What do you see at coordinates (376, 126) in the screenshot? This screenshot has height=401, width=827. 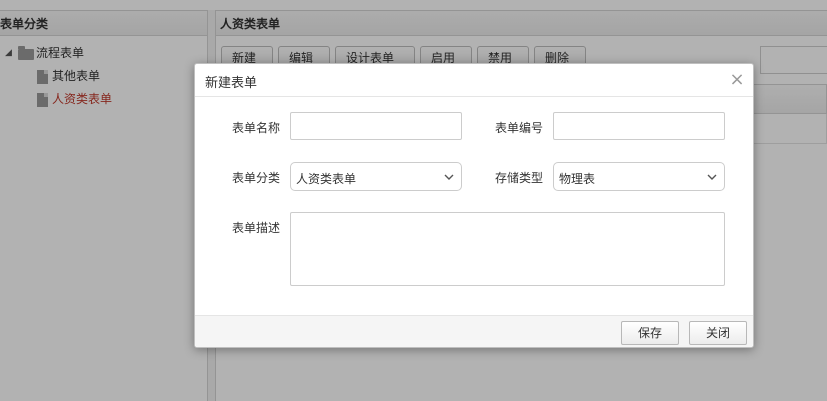 I see `form-name-input` at bounding box center [376, 126].